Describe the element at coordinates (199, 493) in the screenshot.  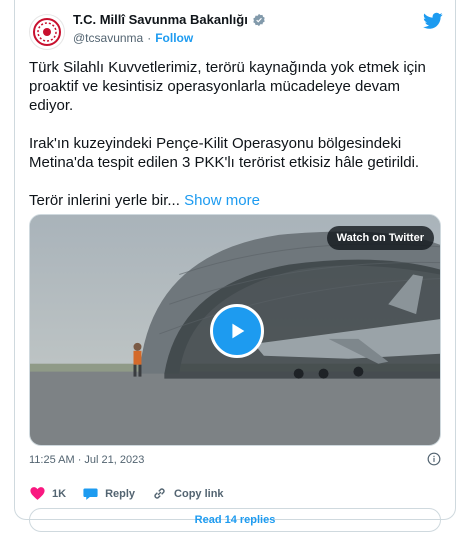
I see `copy-link-label: Copy link` at that location.